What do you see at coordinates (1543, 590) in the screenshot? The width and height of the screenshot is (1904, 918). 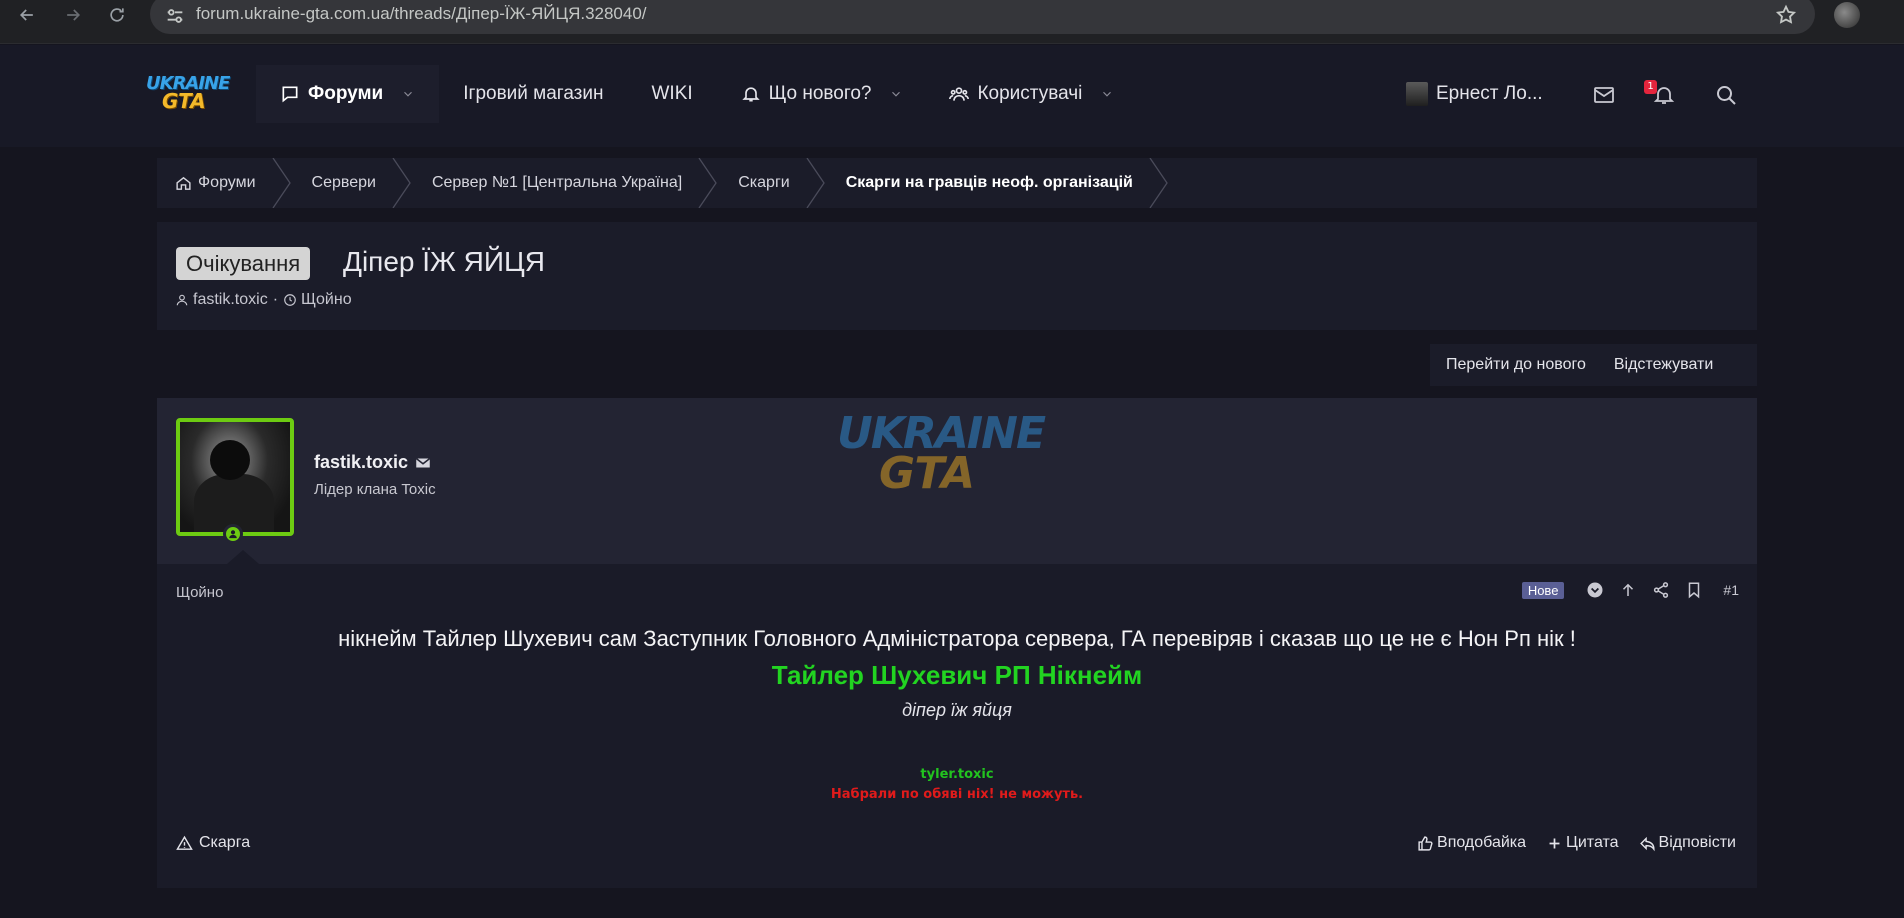 I see `new-post-badge: Нове` at bounding box center [1543, 590].